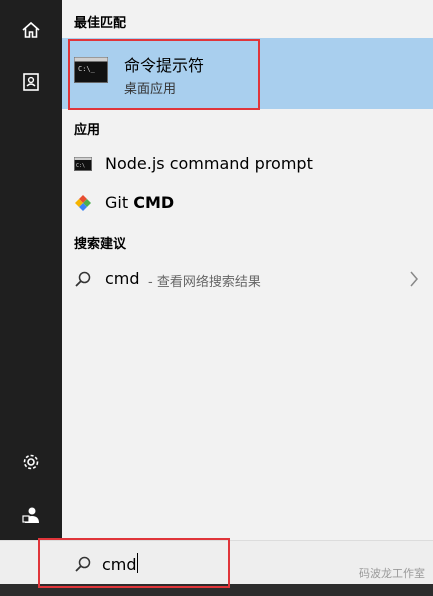 The width and height of the screenshot is (433, 596). What do you see at coordinates (83, 279) in the screenshot?
I see `search-icon` at bounding box center [83, 279].